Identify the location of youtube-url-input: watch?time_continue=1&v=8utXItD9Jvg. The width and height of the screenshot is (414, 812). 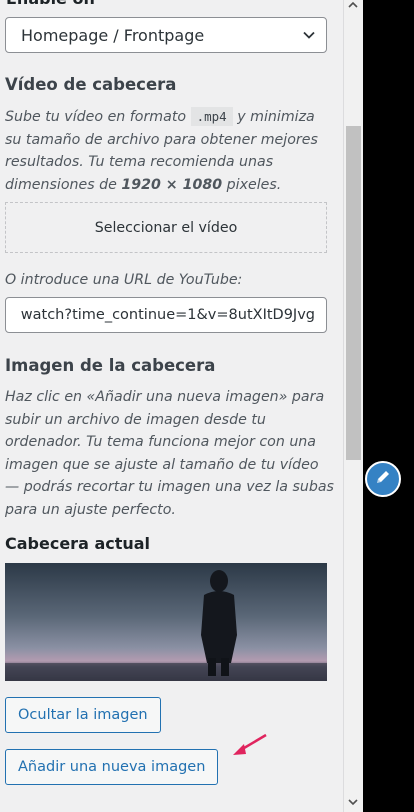
(166, 315).